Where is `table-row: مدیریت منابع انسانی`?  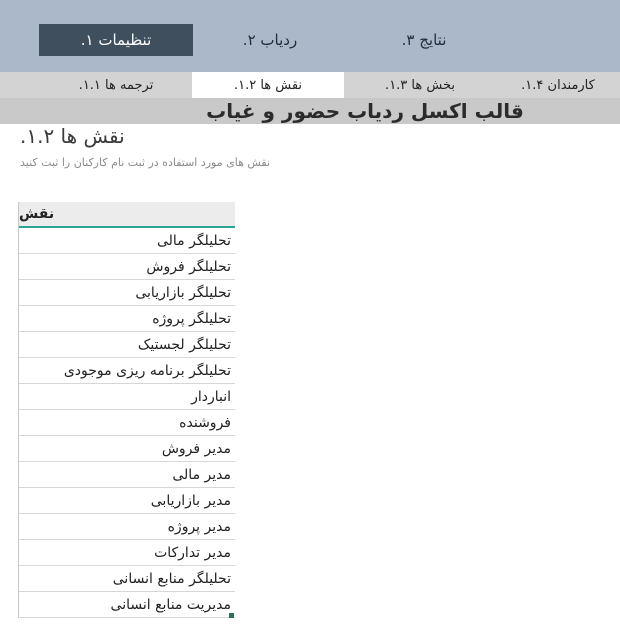
table-row: مدیریت منابع انسانی is located at coordinates (127, 605).